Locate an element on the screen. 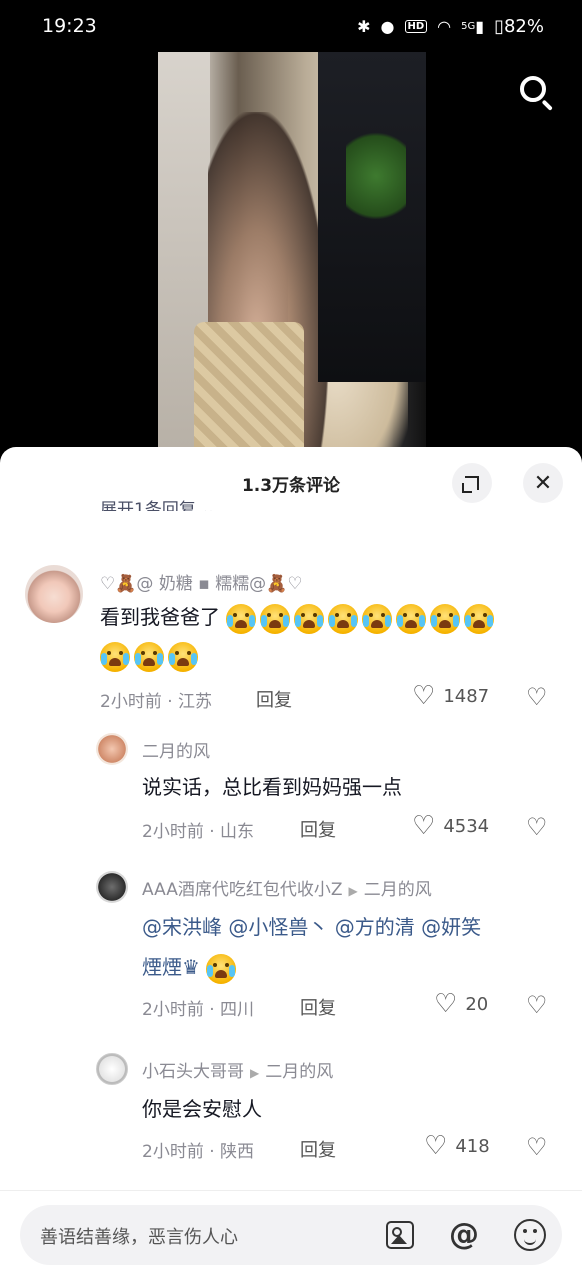 The width and height of the screenshot is (582, 1280). like-button: ♡ 1487 is located at coordinates (450, 696).